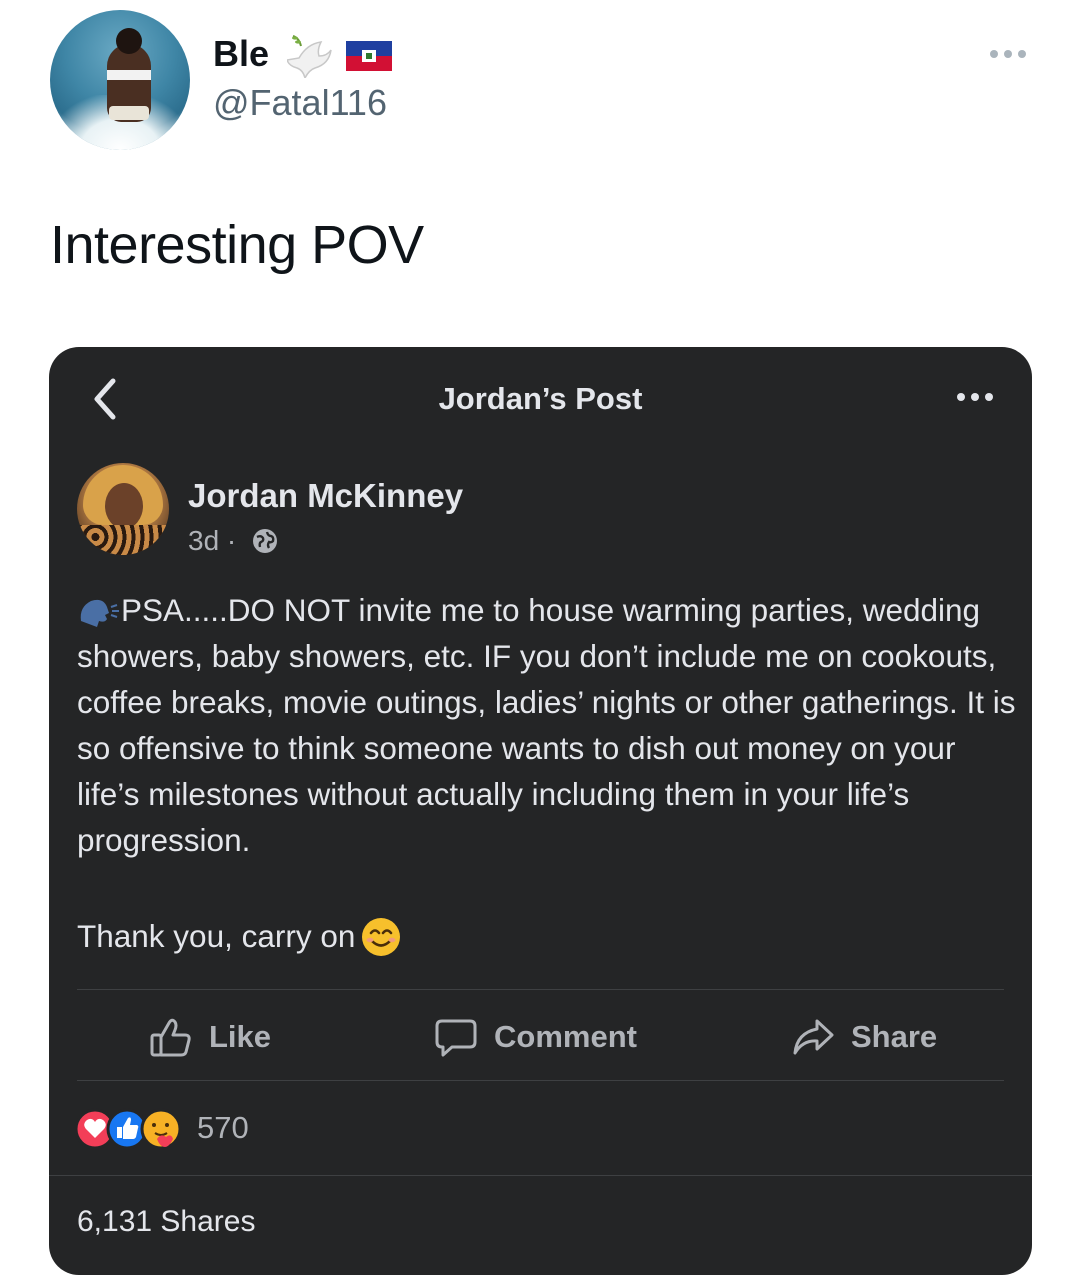  I want to click on like-label: Like, so click(240, 1036).